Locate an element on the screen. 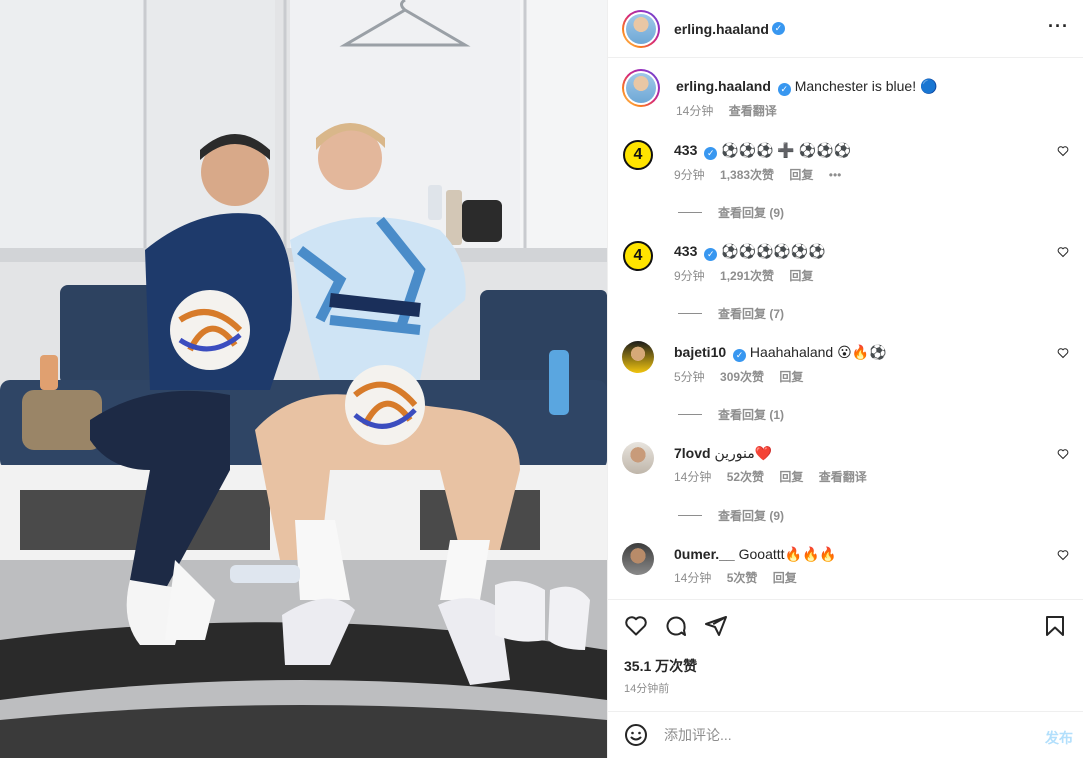 The width and height of the screenshot is (1083, 758). comment-text: منورين❤️ is located at coordinates (743, 453).